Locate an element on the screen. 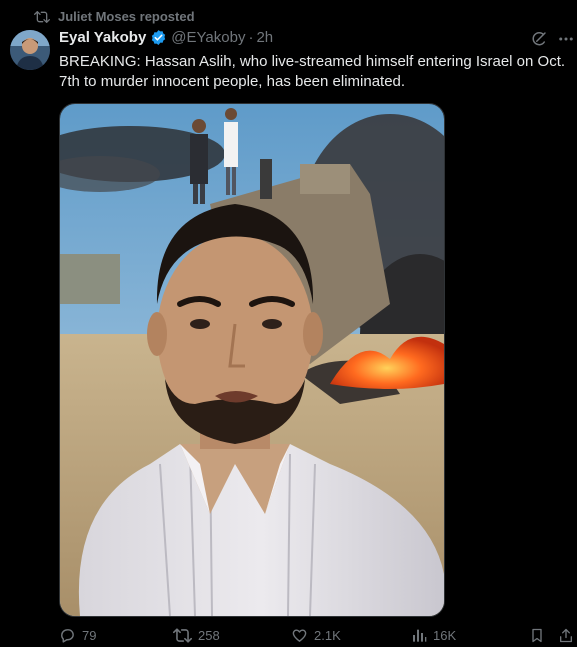 This screenshot has height=647, width=577. repost-indicator: Juliet Moses reposted is located at coordinates (114, 16).